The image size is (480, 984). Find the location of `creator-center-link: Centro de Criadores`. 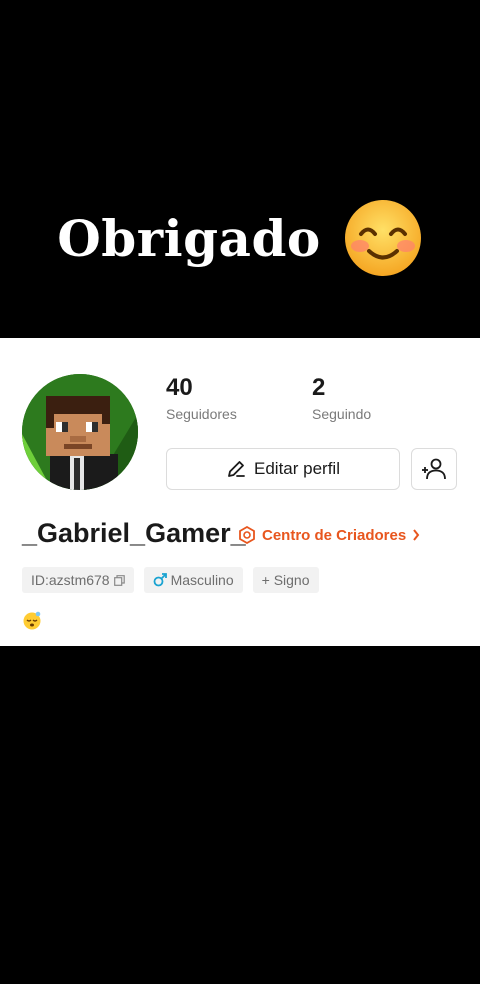

creator-center-link: Centro de Criadores is located at coordinates (329, 535).